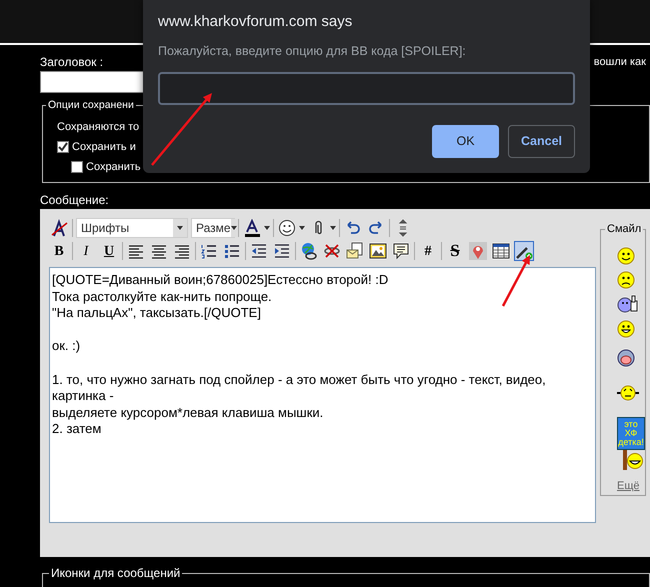 The width and height of the screenshot is (650, 587). Describe the element at coordinates (628, 304) in the screenshot. I see `thumbs-smiley-icon` at that location.